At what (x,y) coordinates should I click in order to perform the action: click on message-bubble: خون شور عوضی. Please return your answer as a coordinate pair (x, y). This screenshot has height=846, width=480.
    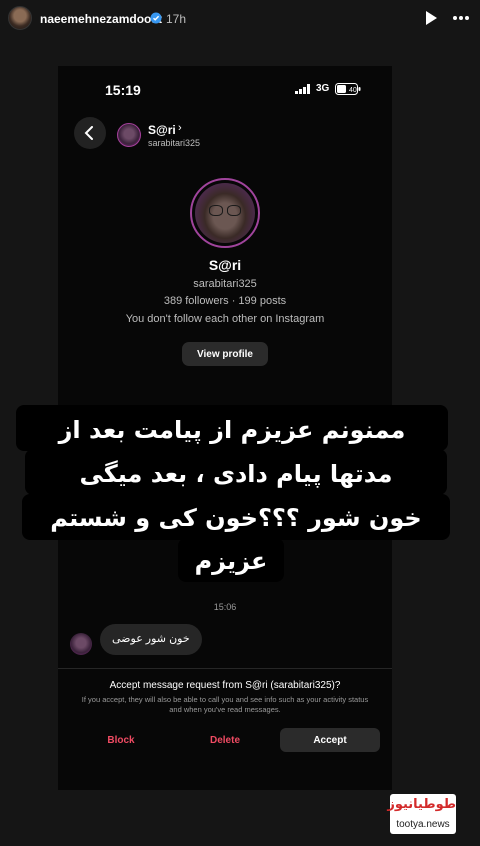
    Looking at the image, I should click on (151, 639).